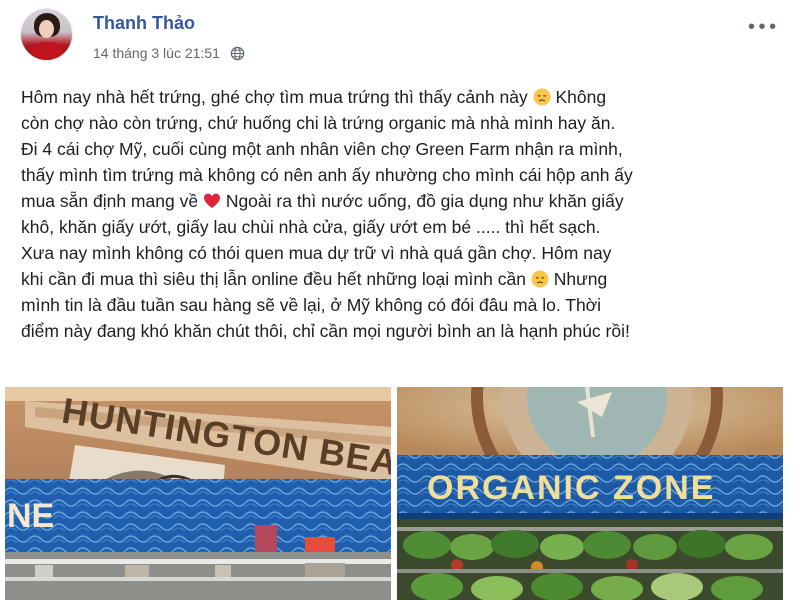  I want to click on globe-icon, so click(237, 53).